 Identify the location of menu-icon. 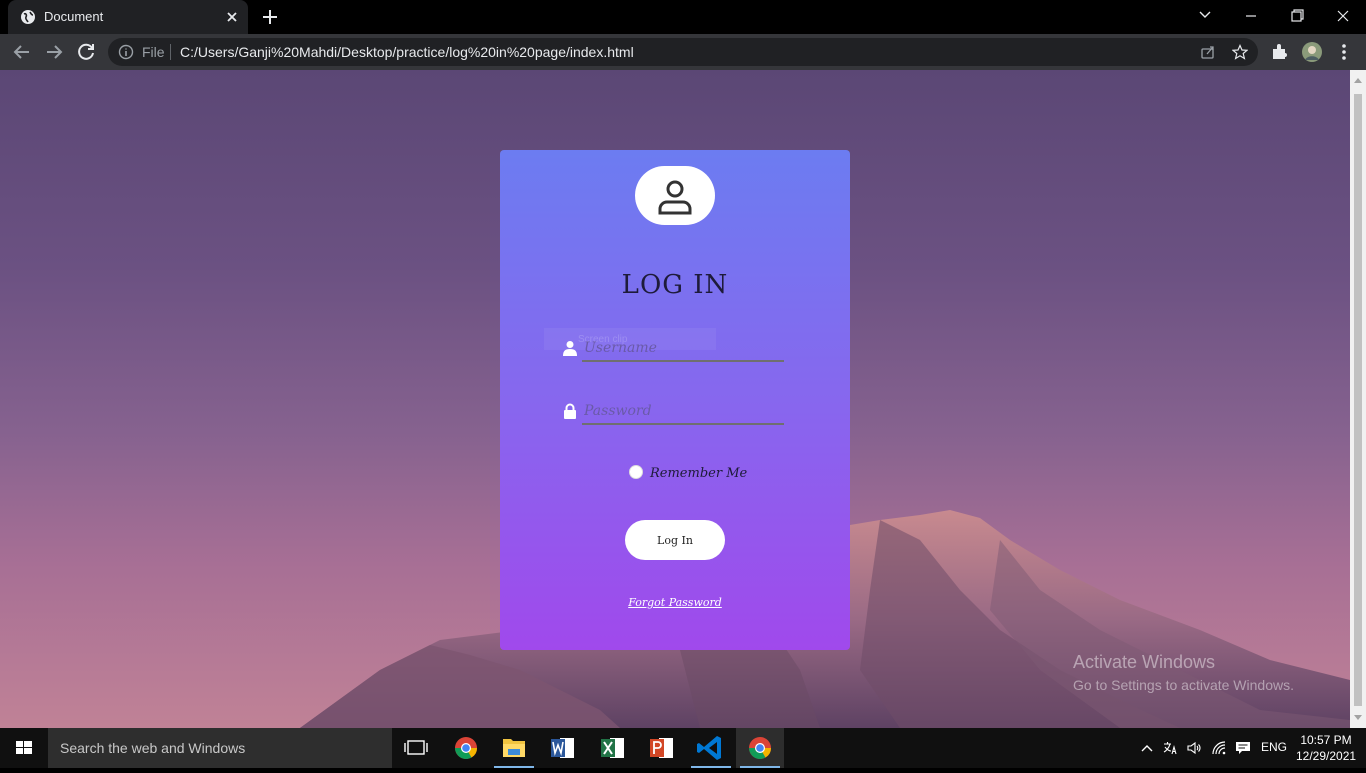
(1344, 52).